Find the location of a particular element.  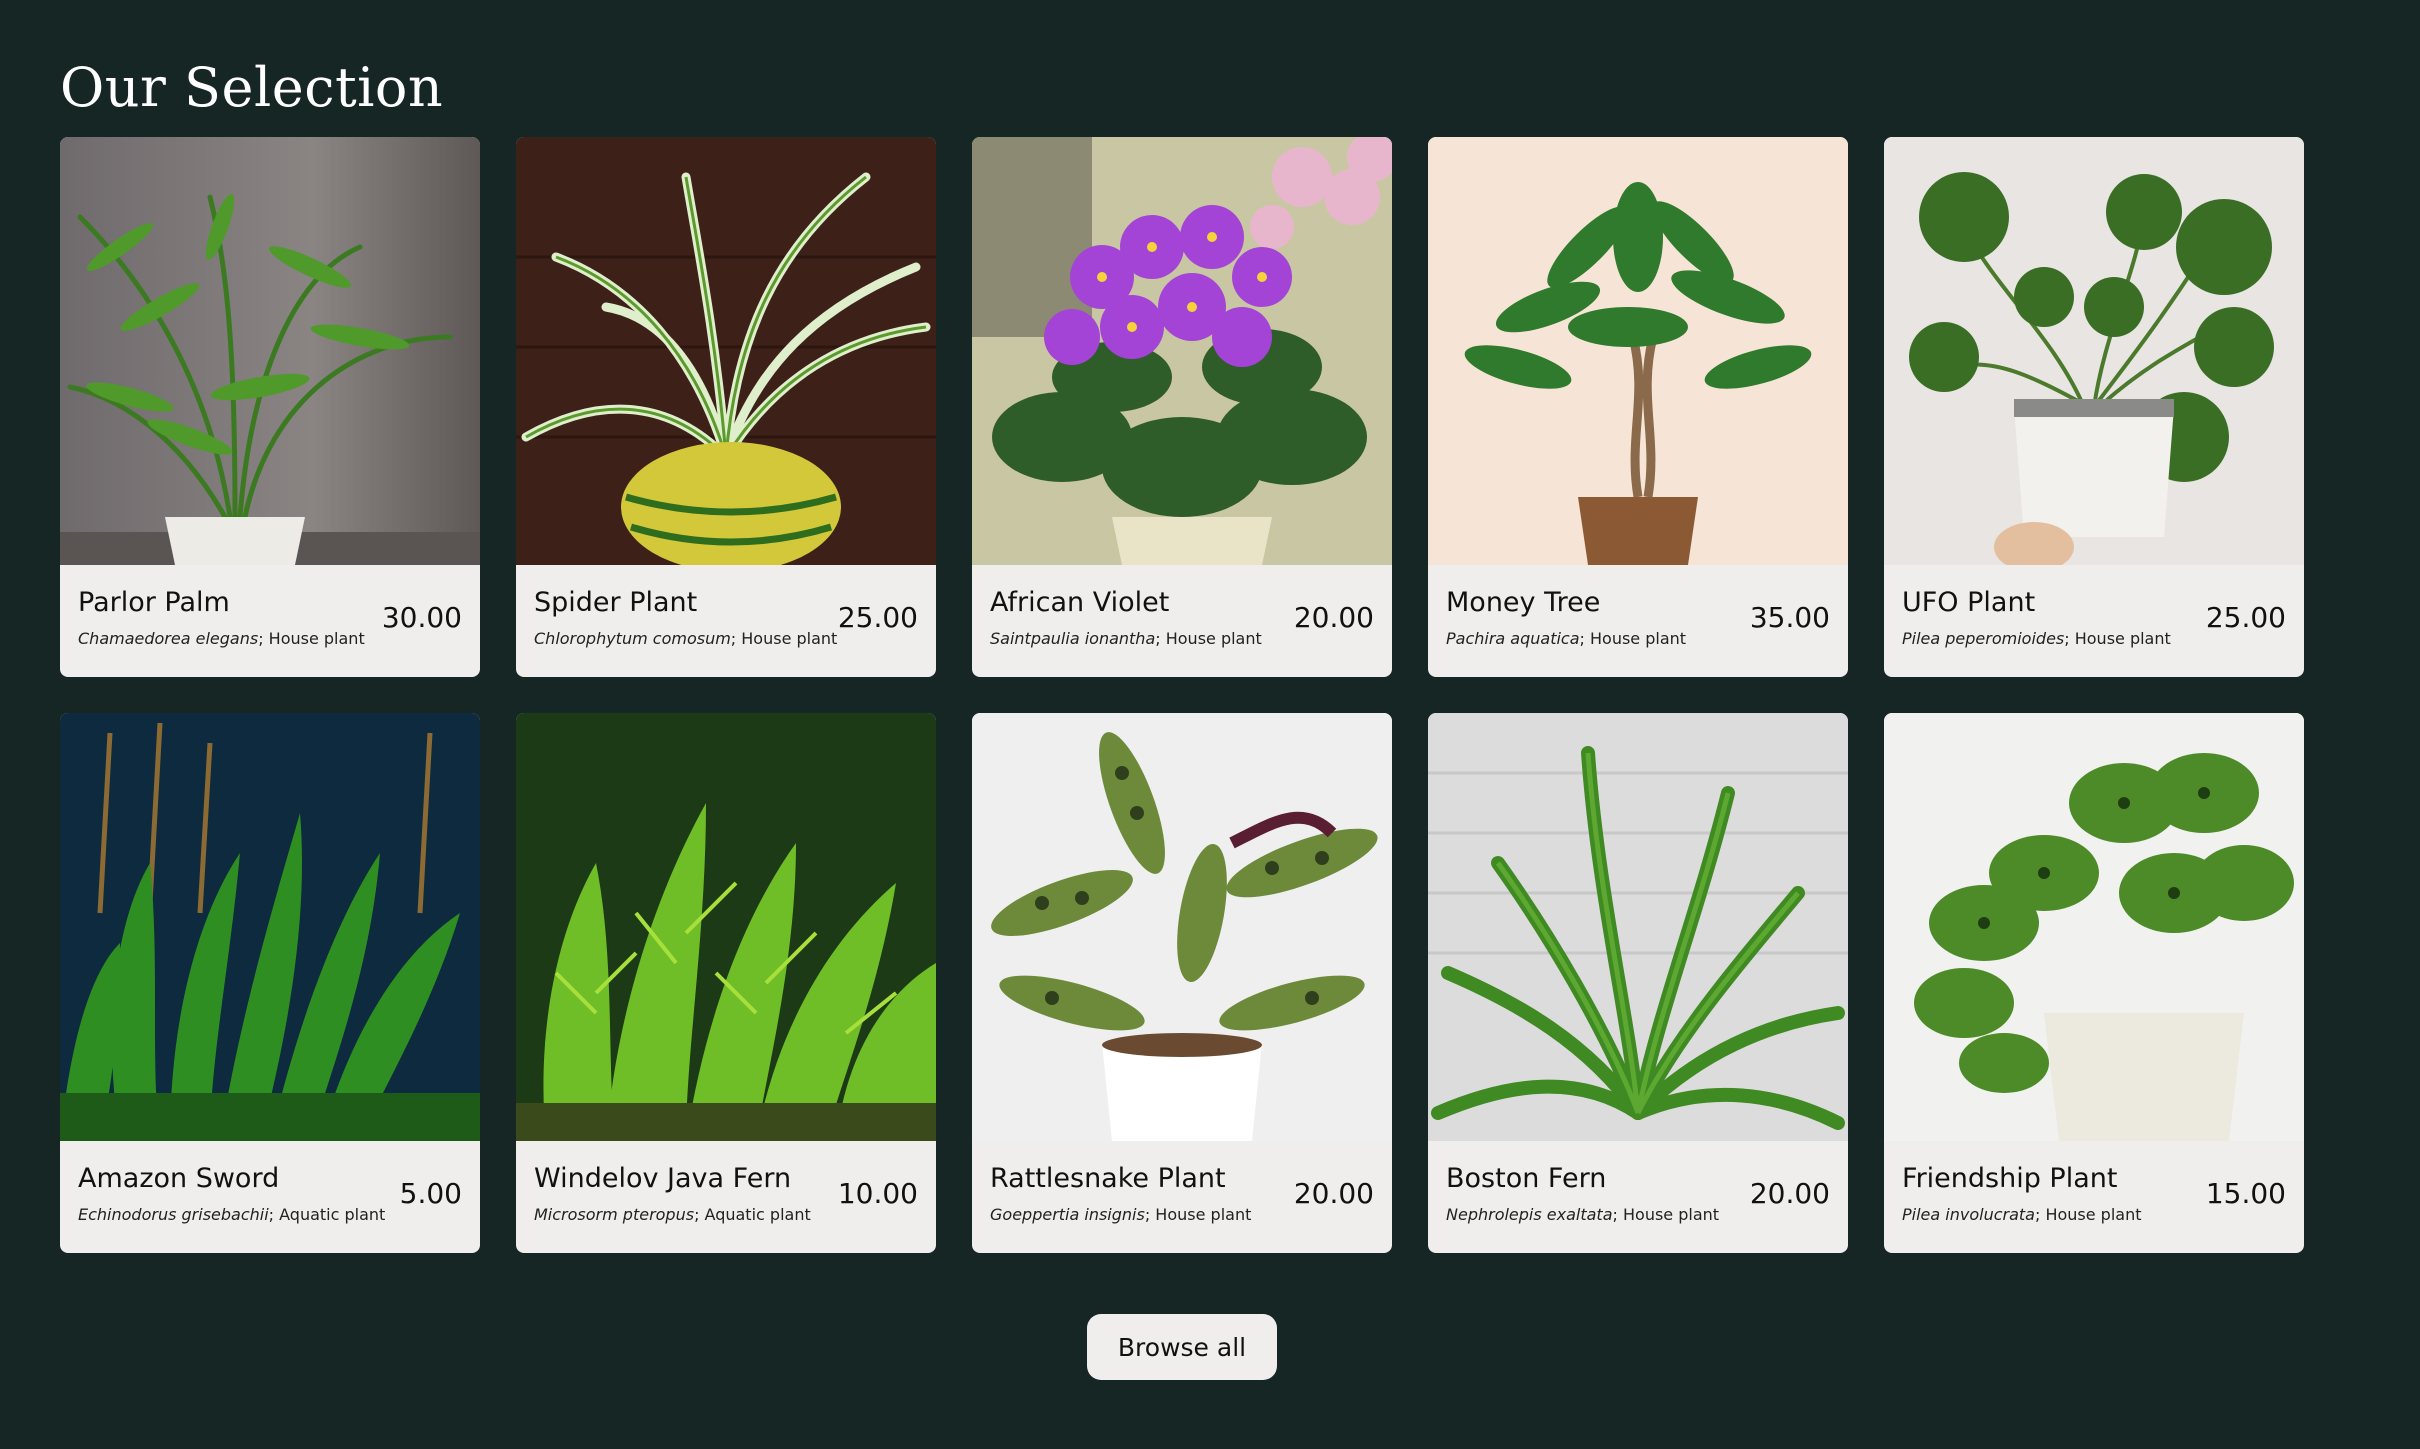

product-subtitle: Pilea peperomioides; House plant is located at coordinates (2036, 638).